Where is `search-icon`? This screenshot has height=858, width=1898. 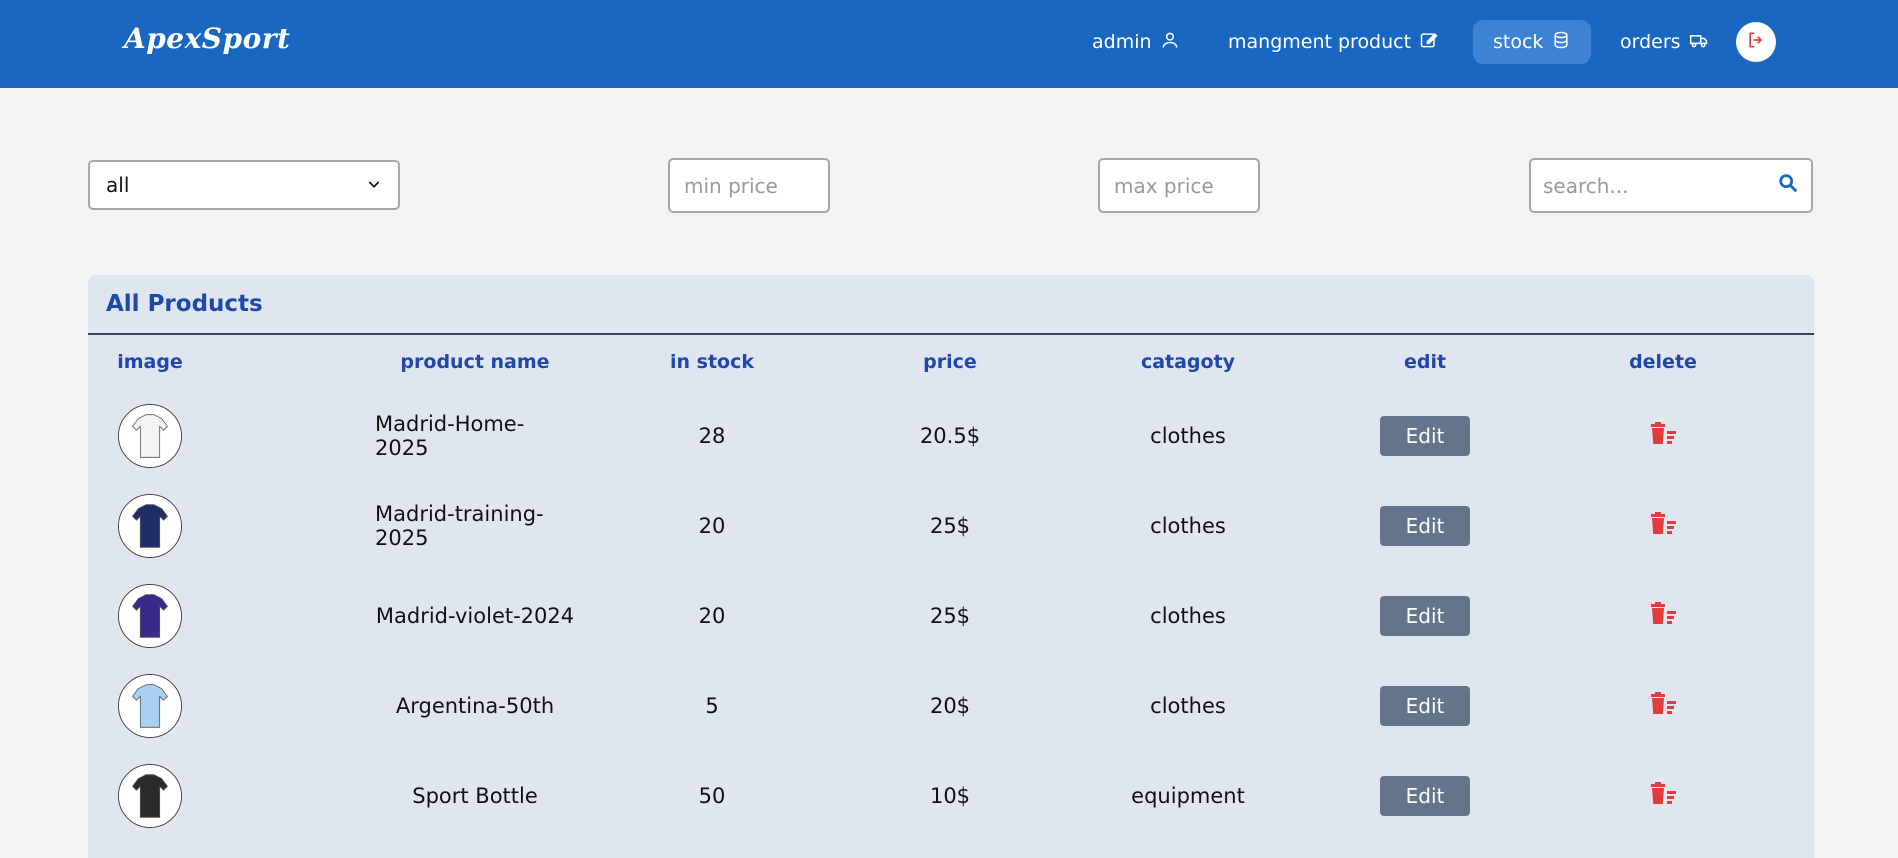 search-icon is located at coordinates (1788, 185).